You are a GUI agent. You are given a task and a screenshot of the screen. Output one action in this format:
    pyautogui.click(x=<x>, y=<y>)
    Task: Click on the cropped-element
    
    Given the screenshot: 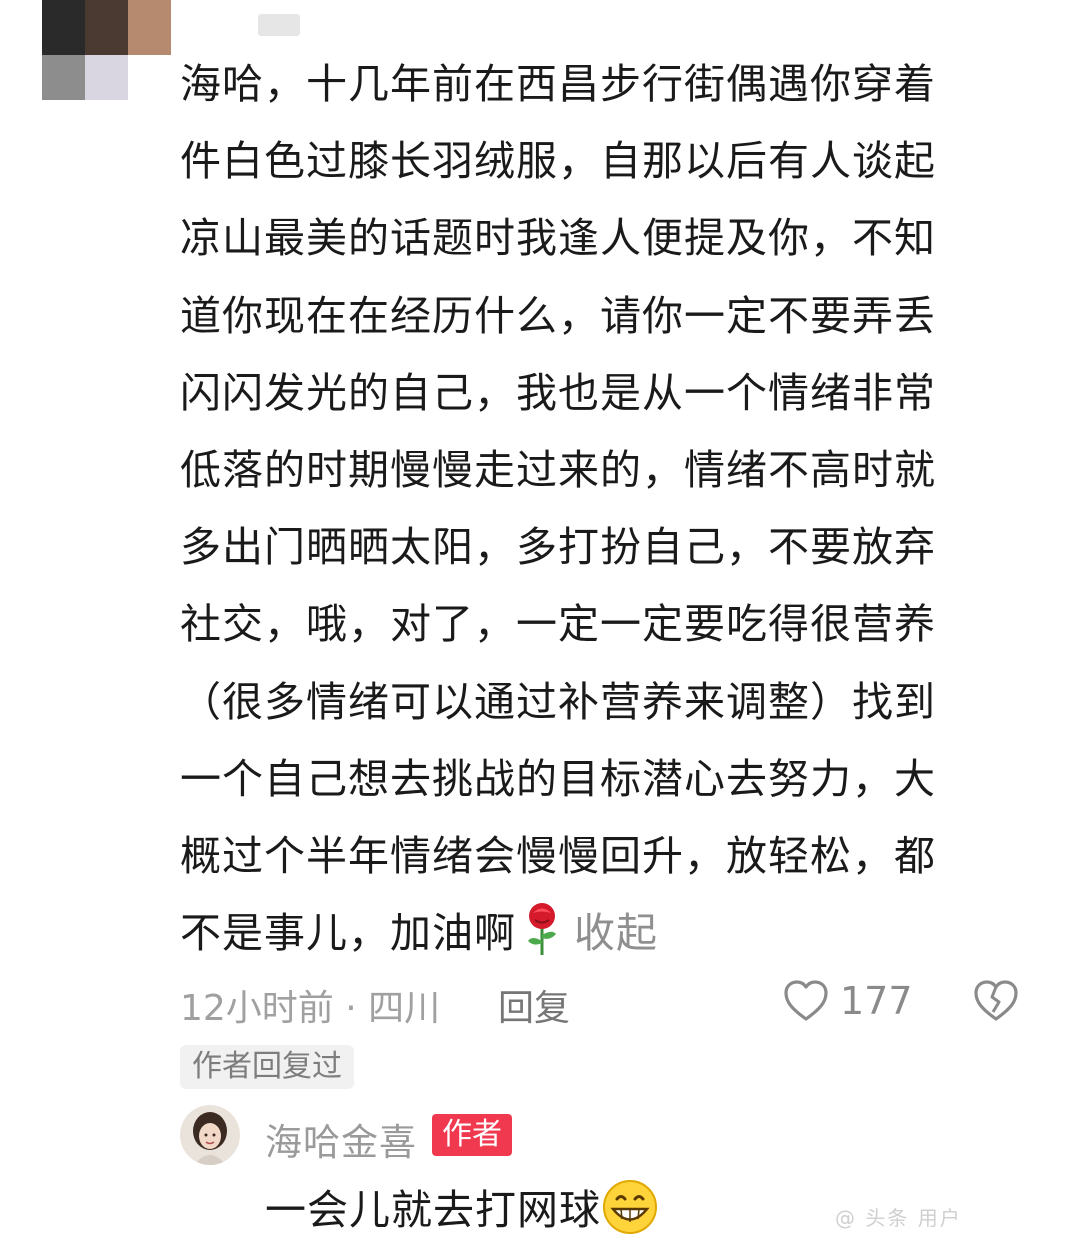 What is the action you would take?
    pyautogui.click(x=279, y=25)
    